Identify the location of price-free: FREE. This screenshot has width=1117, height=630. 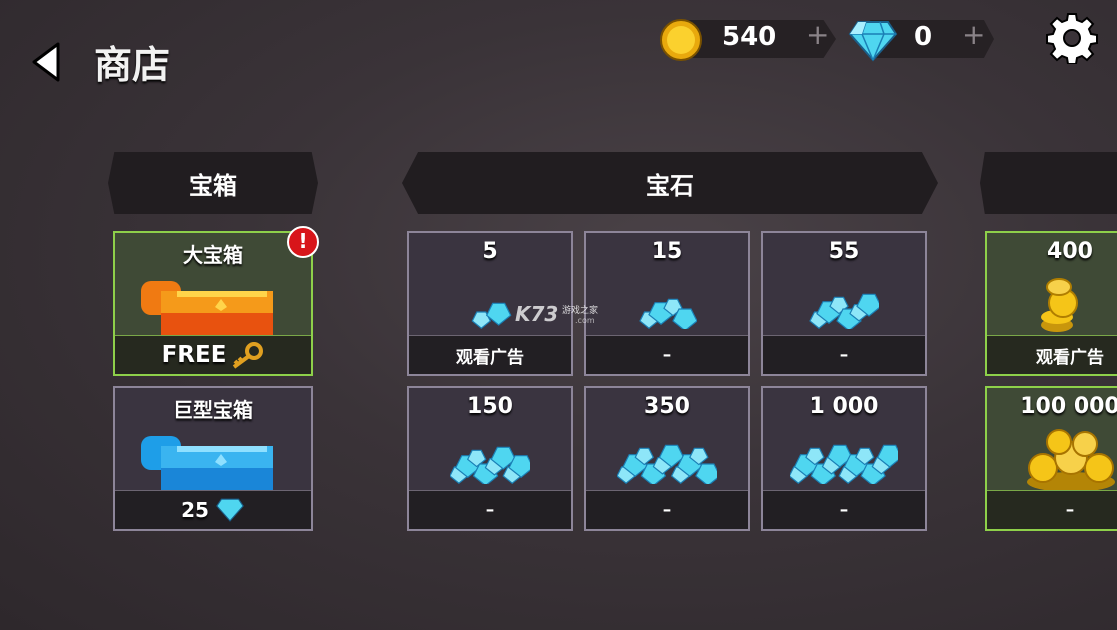
(194, 355).